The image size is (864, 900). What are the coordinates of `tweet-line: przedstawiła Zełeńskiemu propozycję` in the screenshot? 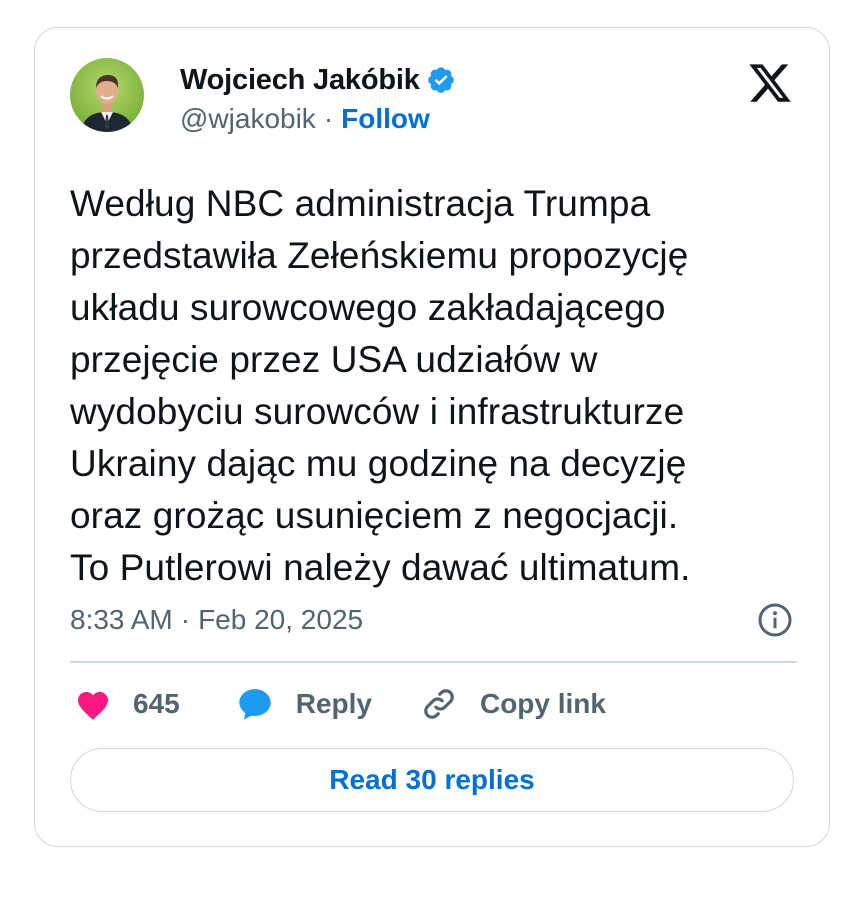 It's located at (379, 255).